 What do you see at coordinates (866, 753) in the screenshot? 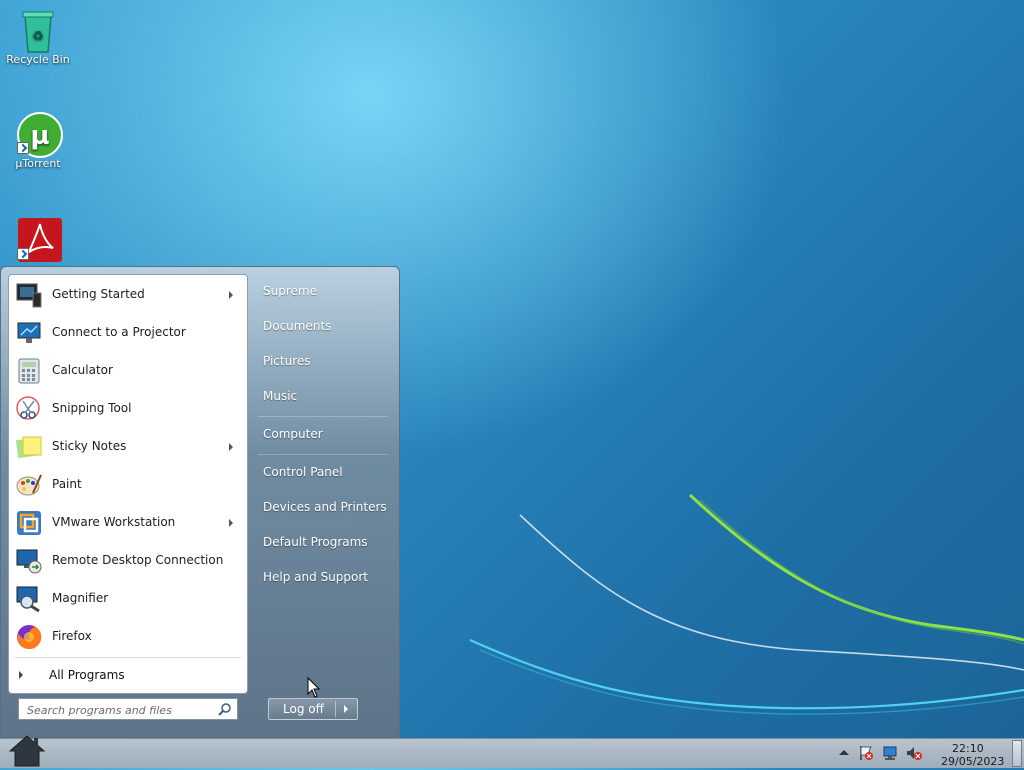
I see `action-center-flag-icon` at bounding box center [866, 753].